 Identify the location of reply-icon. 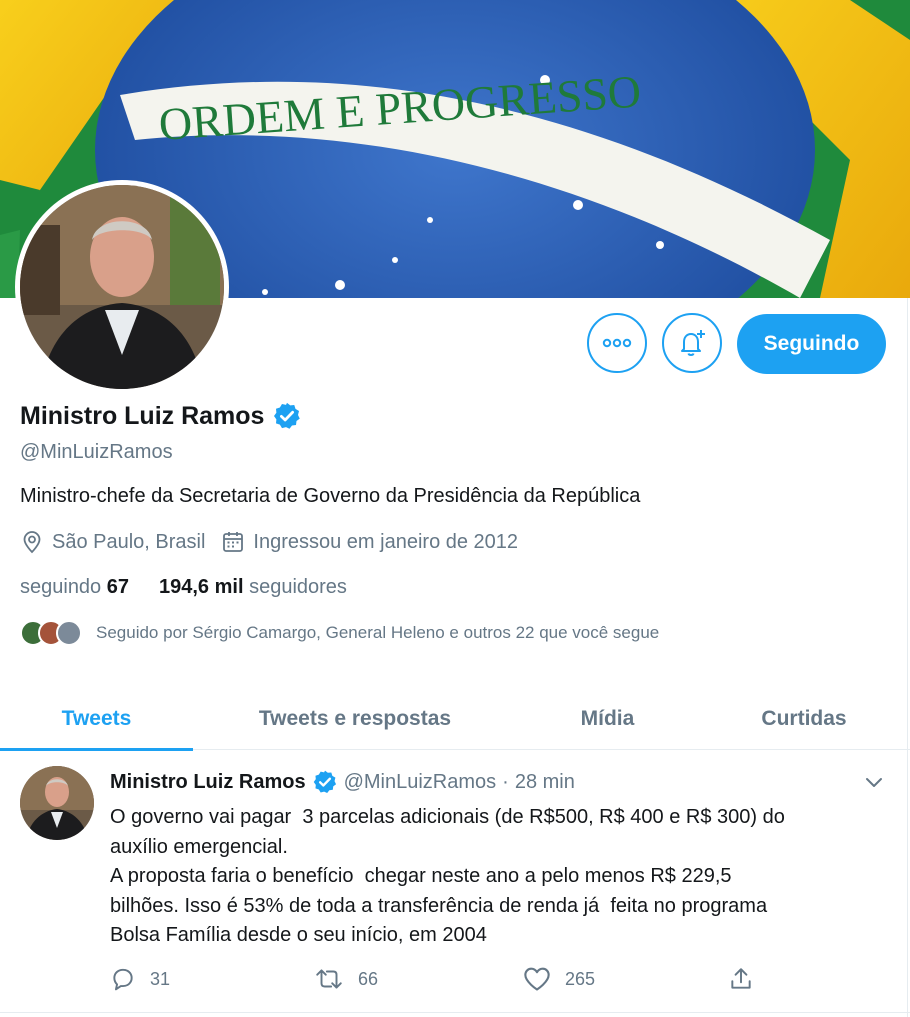
(123, 979).